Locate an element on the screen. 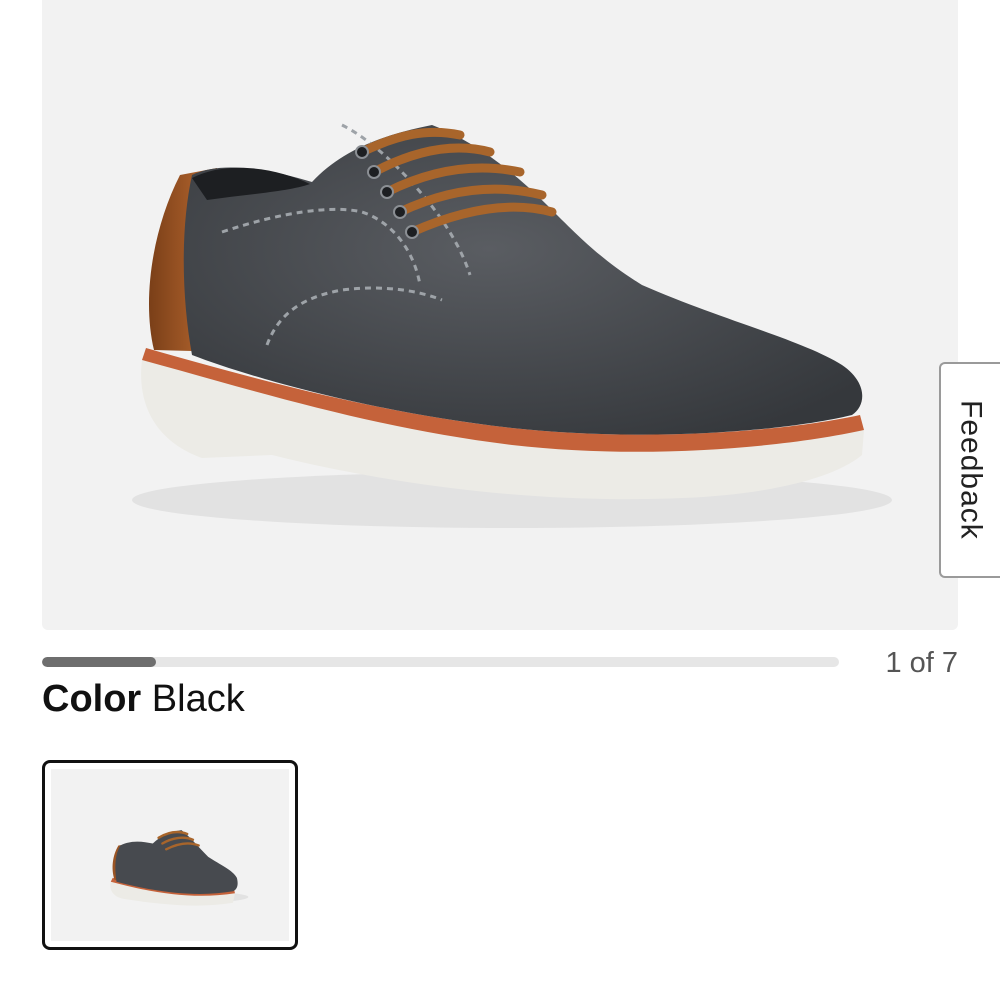  feedback-tab: Feedback is located at coordinates (969, 470).